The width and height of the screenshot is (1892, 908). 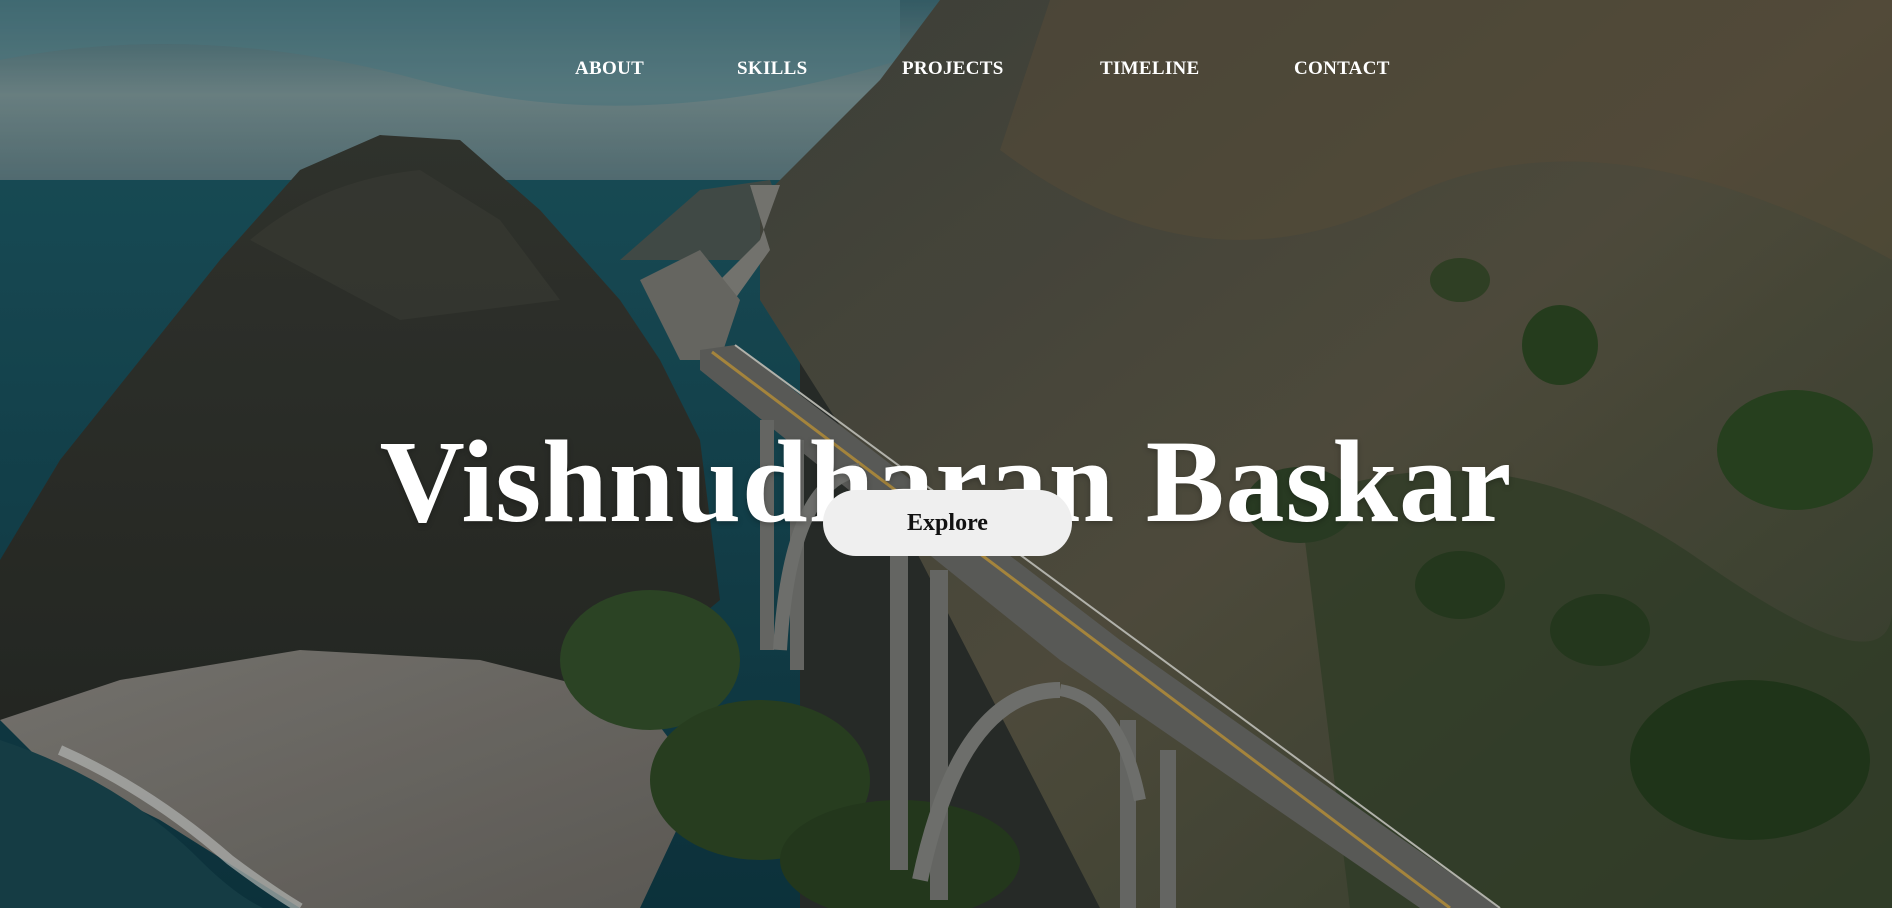 What do you see at coordinates (1150, 69) in the screenshot?
I see `nav-link-timeline: TIMELINE` at bounding box center [1150, 69].